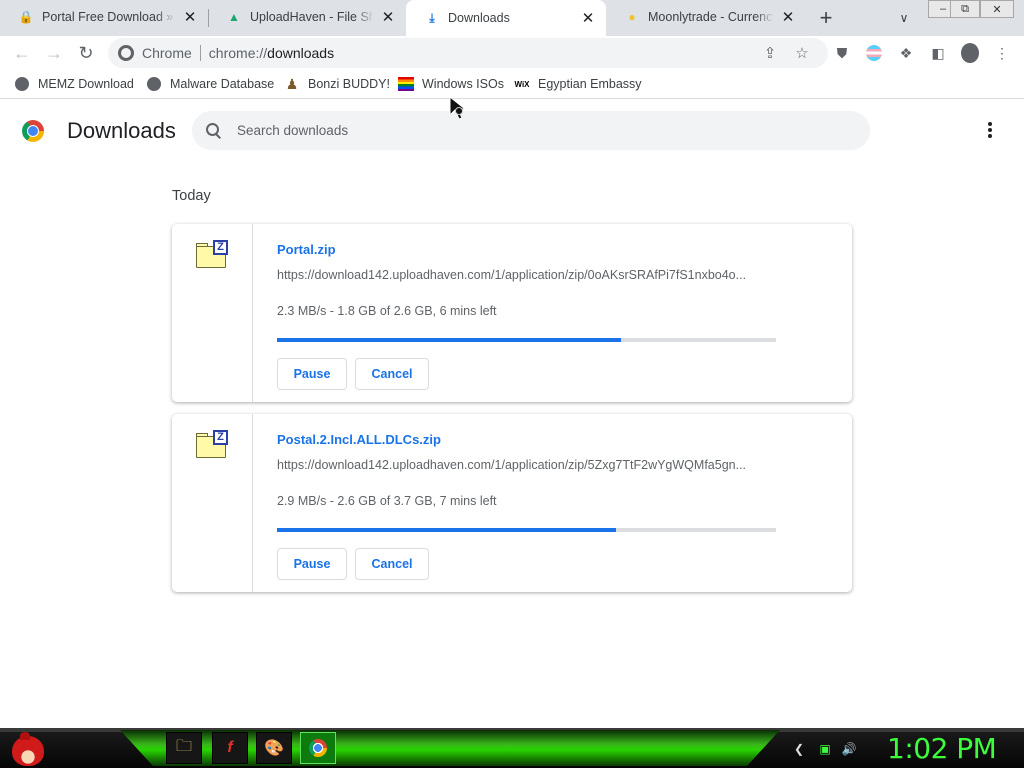 The height and width of the screenshot is (768, 1024). I want to click on address-bar: Chrome chrome://downloads, so click(468, 53).